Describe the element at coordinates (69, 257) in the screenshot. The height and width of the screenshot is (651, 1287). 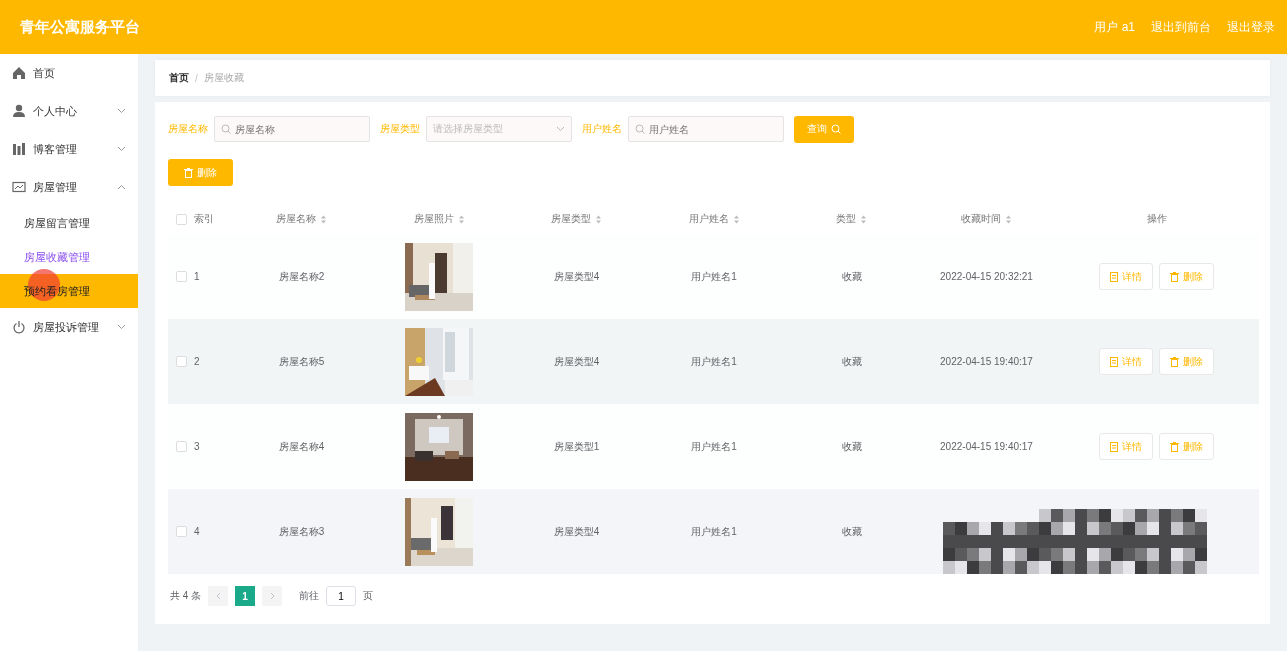
I see `submenu-item: 房屋收藏管理` at that location.